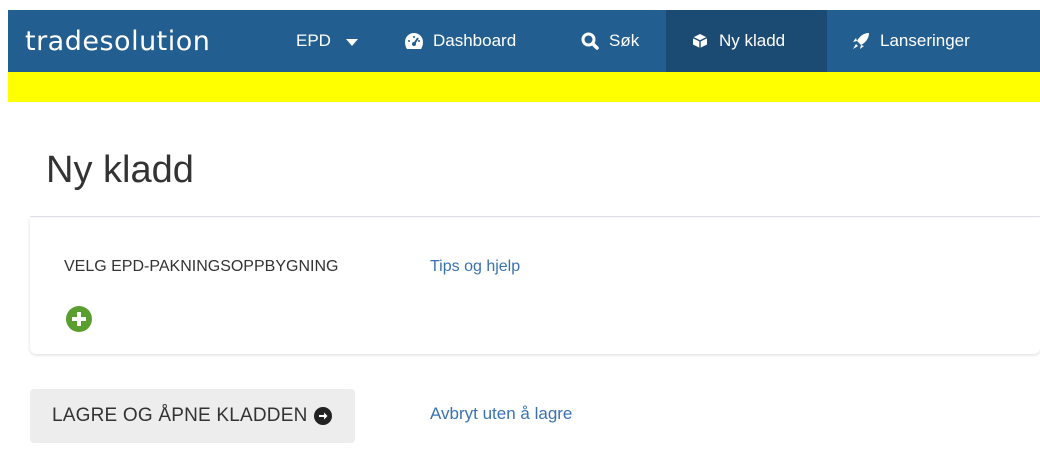  I want to click on caret-down-icon, so click(351, 42).